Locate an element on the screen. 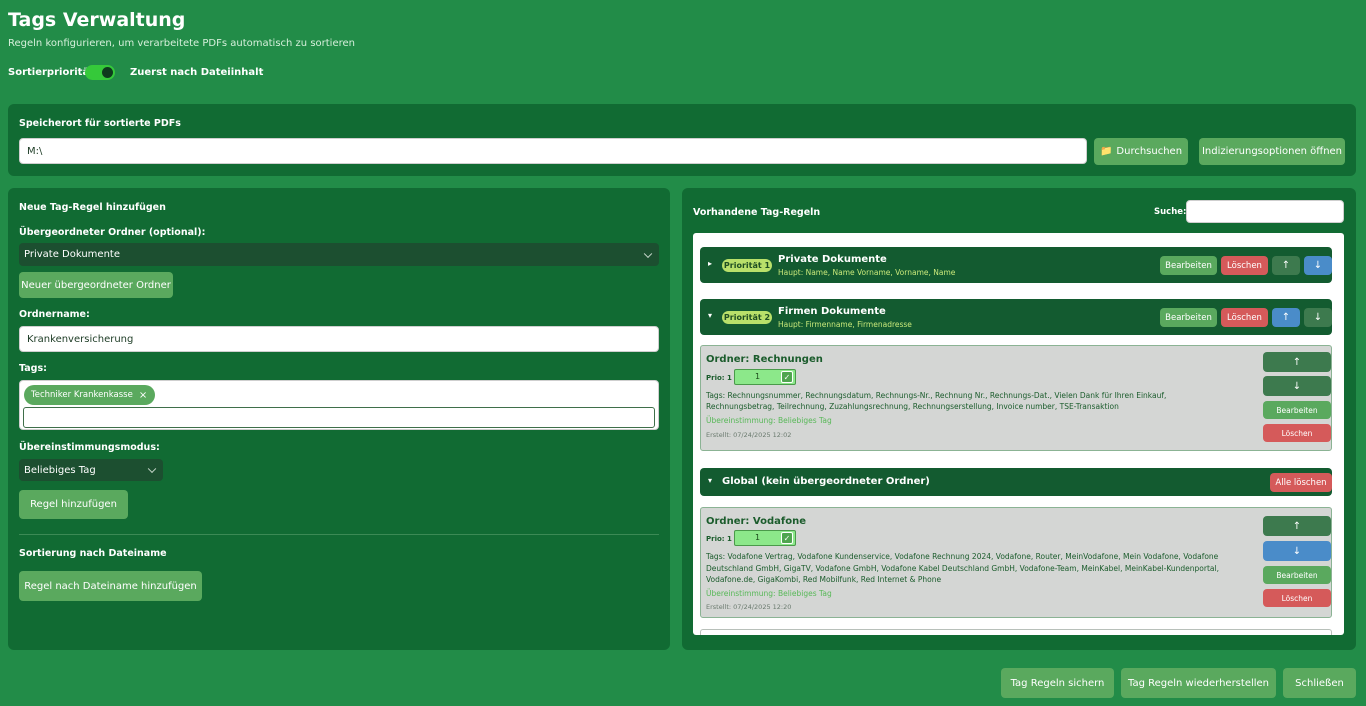 The width and height of the screenshot is (1366, 706). match-mode-select: Beliebiges Tag is located at coordinates (91, 470).